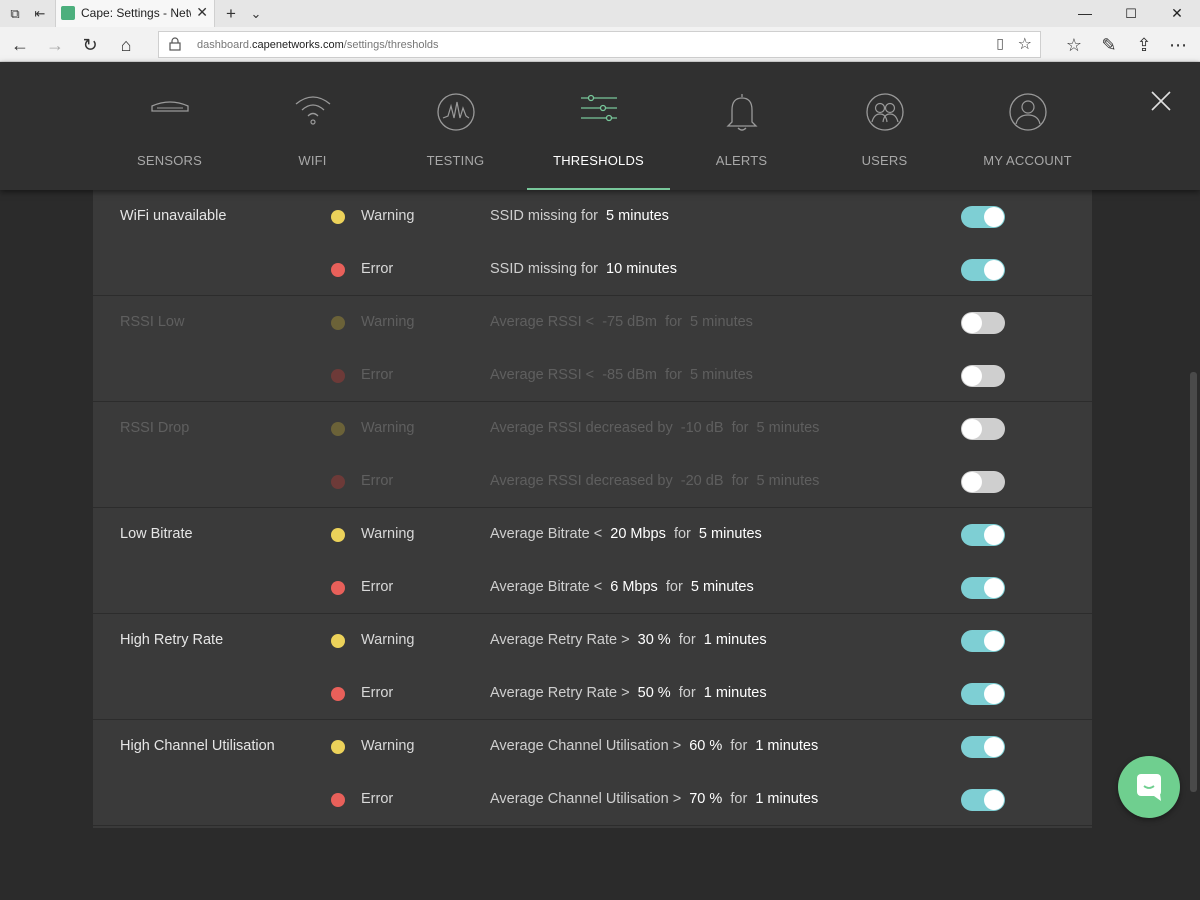  Describe the element at coordinates (629, 322) in the screenshot. I see `threshold-value: -75 dBm` at that location.